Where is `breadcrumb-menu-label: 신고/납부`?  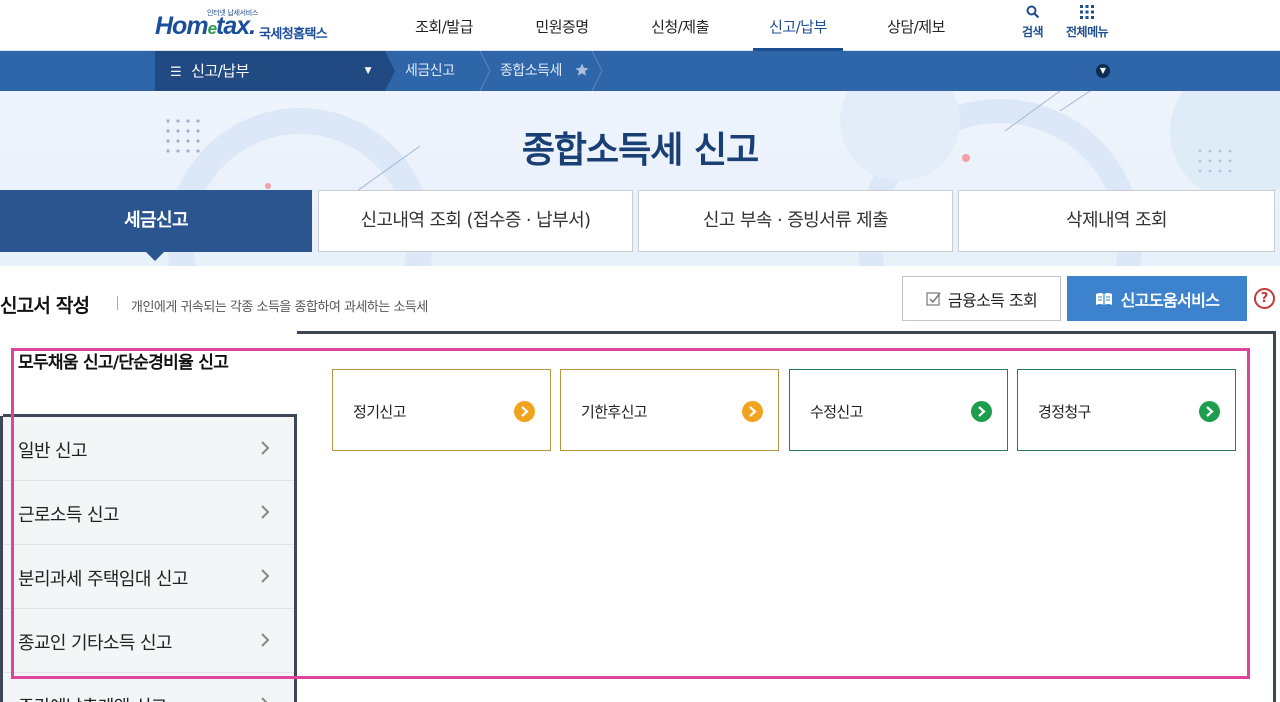
breadcrumb-menu-label: 신고/납부 is located at coordinates (220, 71).